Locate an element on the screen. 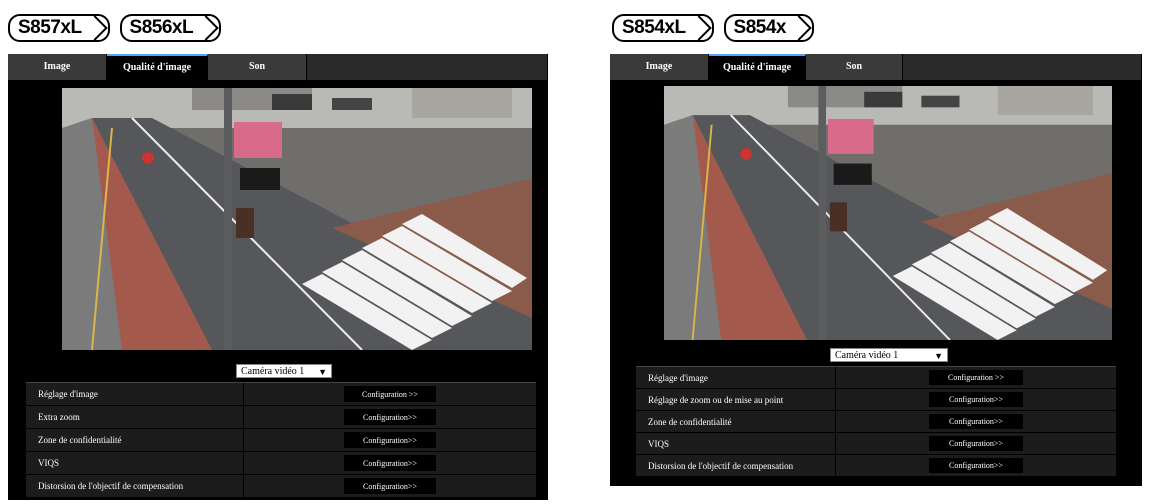 The width and height of the screenshot is (1150, 504). model-badge: S854xL is located at coordinates (663, 28).